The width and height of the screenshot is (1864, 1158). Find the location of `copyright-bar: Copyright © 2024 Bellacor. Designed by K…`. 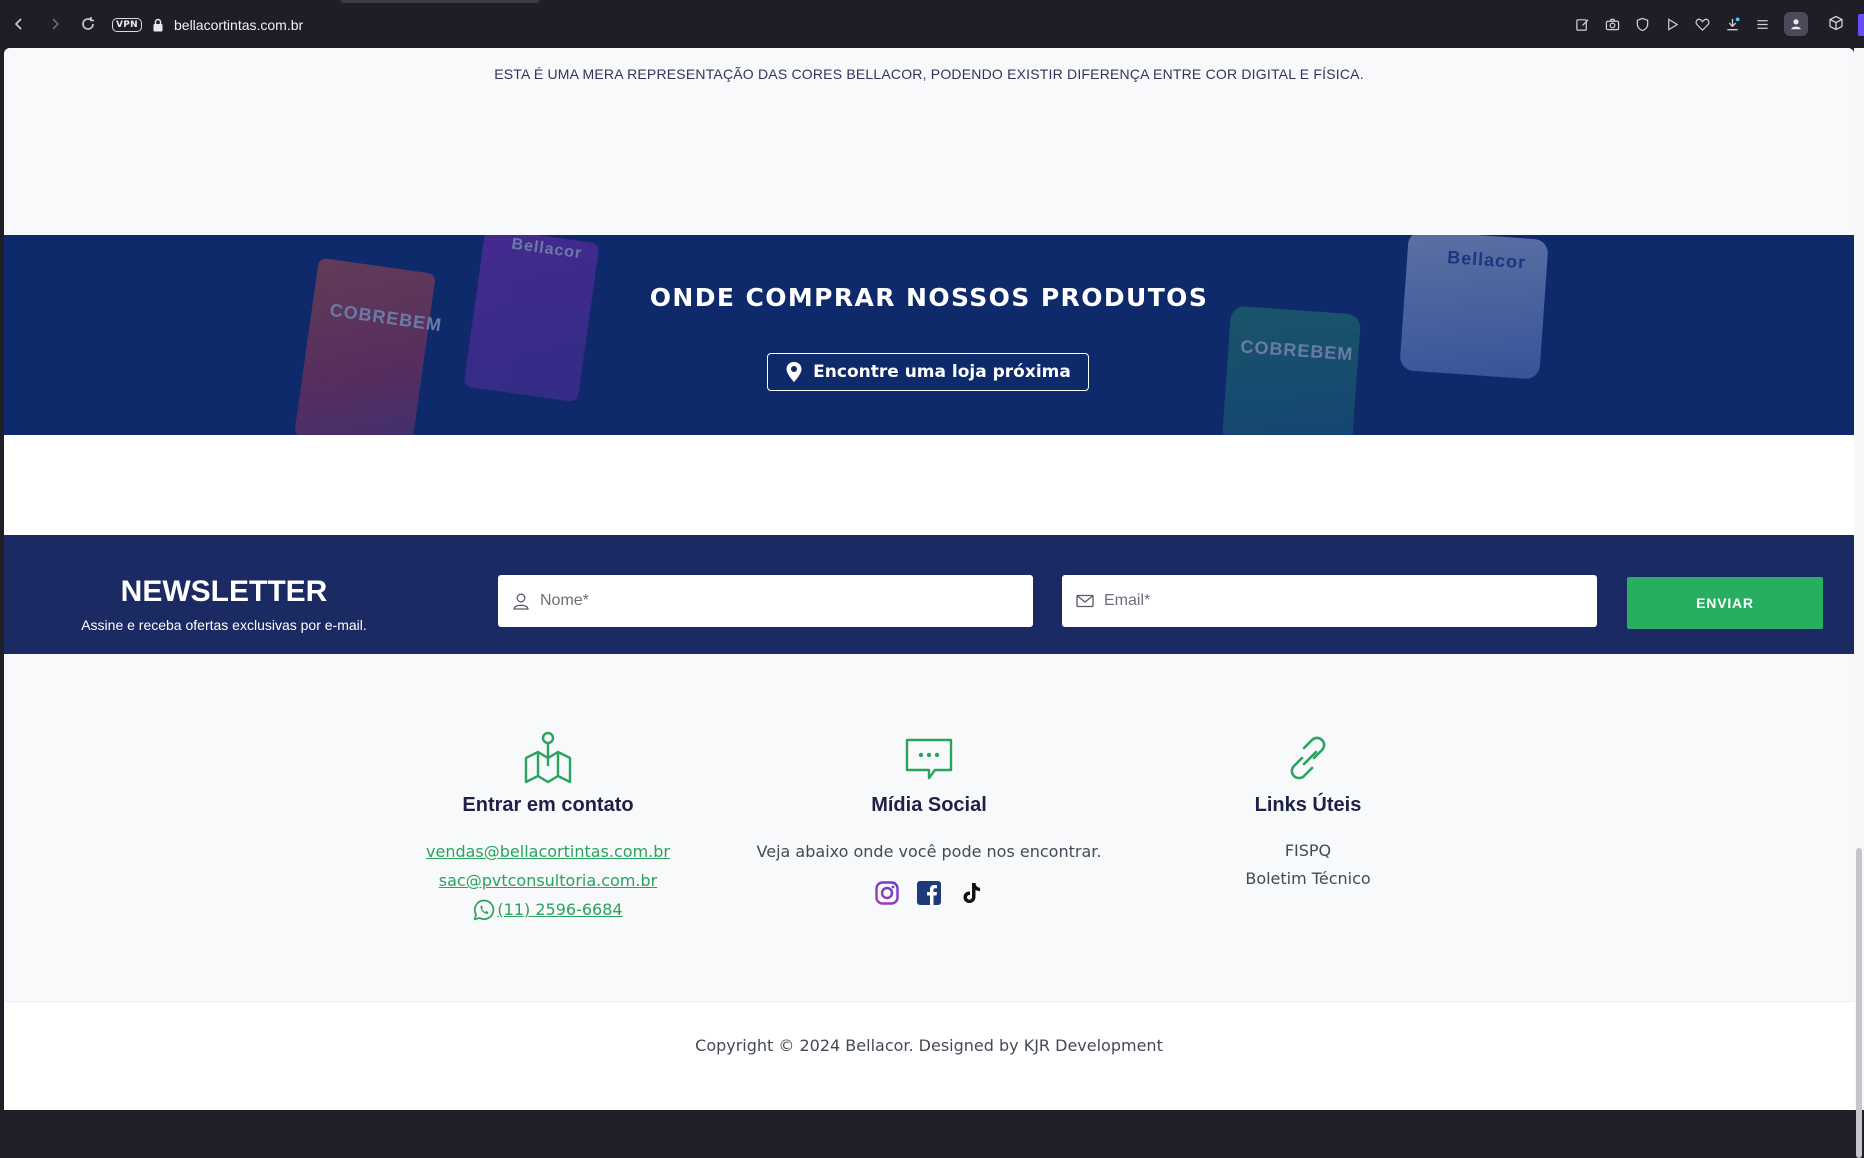

copyright-bar: Copyright © 2024 Bellacor. Designed by K… is located at coordinates (929, 1055).